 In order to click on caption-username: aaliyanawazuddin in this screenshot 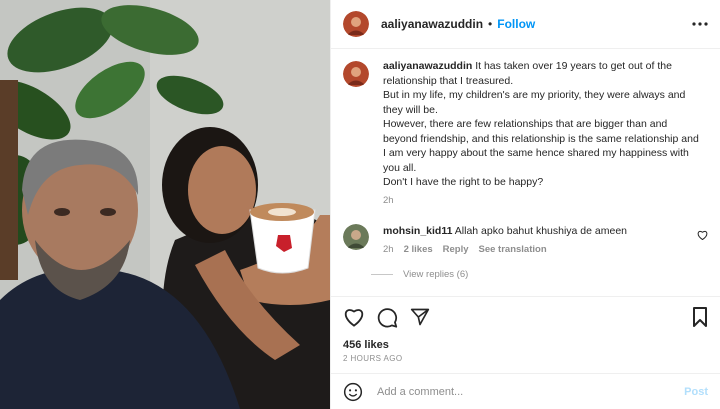, I will do `click(427, 66)`.